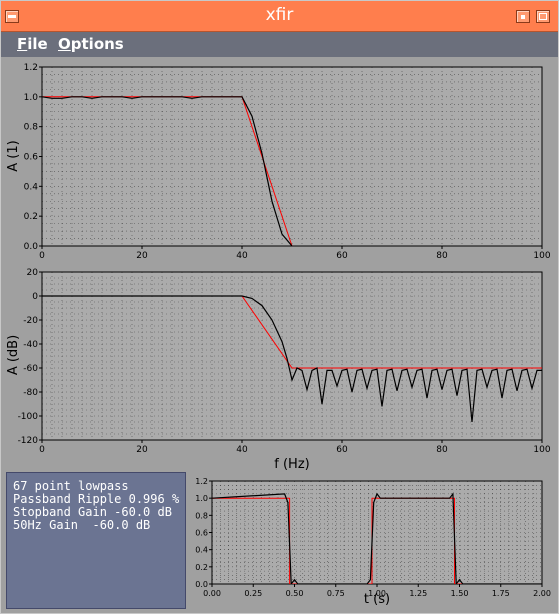 The height and width of the screenshot is (614, 559). What do you see at coordinates (28, 441) in the screenshot?
I see `y-tick-label: -120` at bounding box center [28, 441].